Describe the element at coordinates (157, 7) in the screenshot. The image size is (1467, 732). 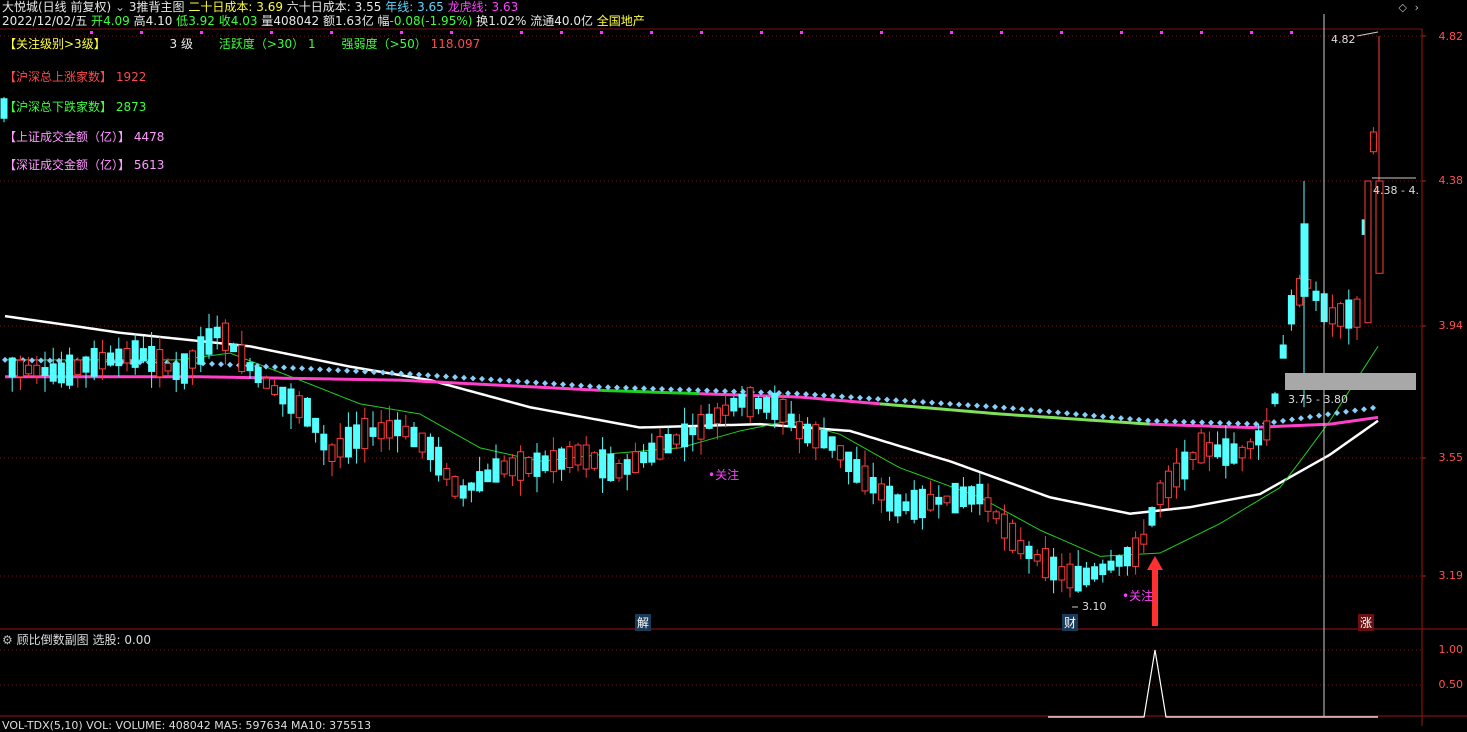
I see `indicator-name: 3推背主图` at that location.